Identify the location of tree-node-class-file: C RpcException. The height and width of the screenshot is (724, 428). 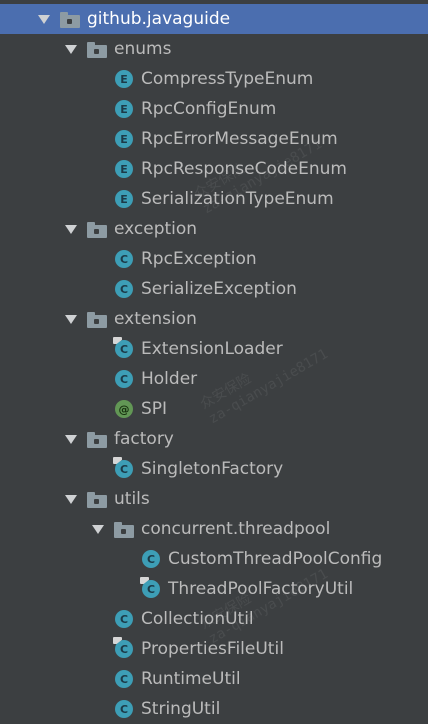
(214, 259).